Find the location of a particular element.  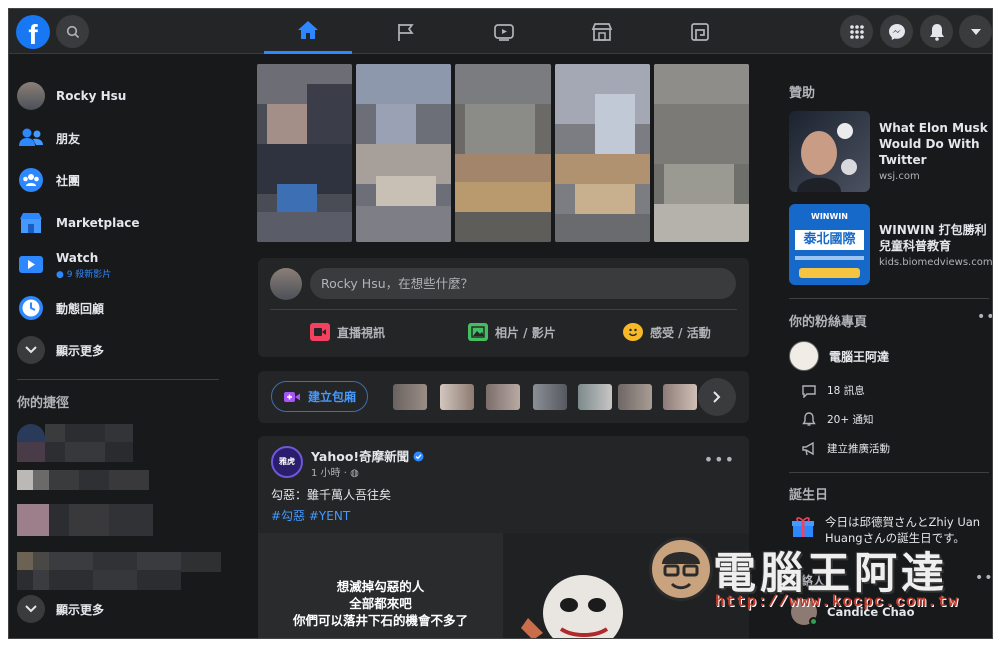

caret-down-icon is located at coordinates (975, 31).